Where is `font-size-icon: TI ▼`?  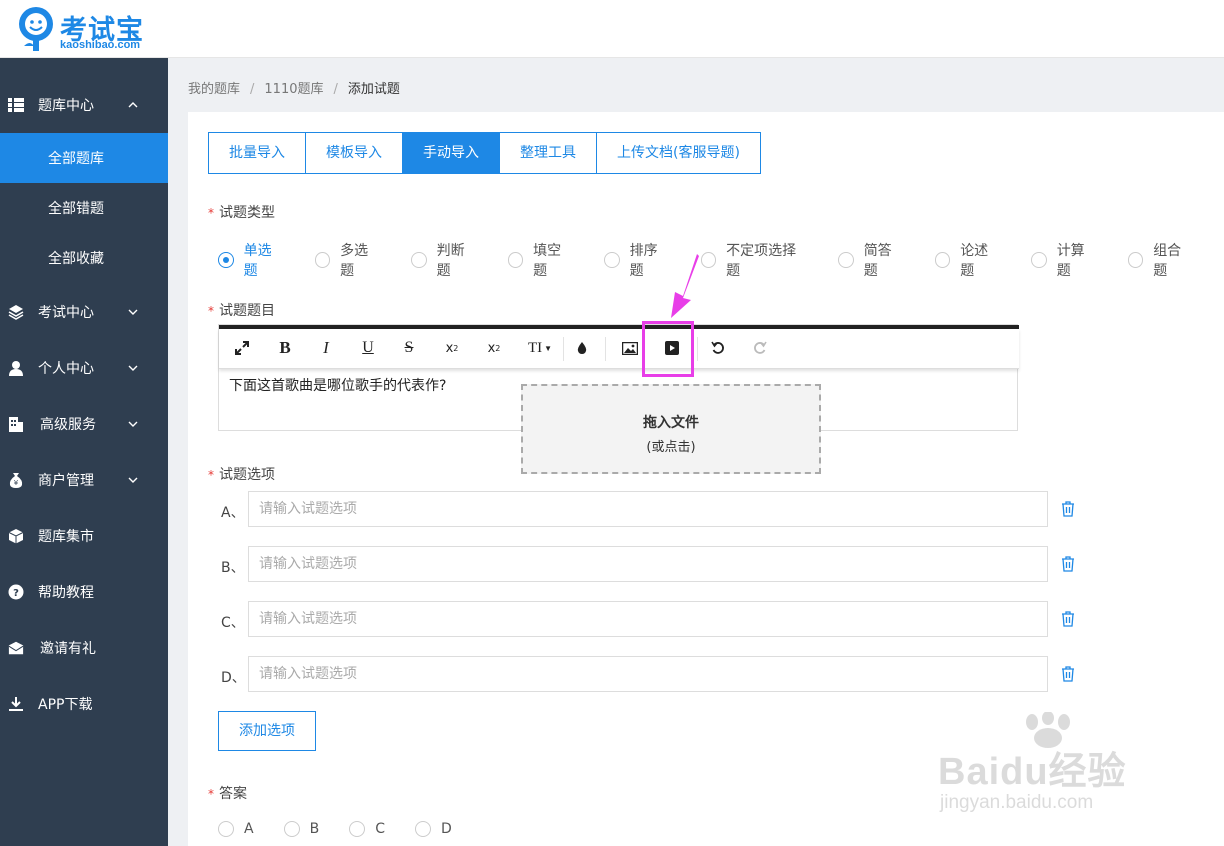
font-size-icon: TI ▼ is located at coordinates (540, 348).